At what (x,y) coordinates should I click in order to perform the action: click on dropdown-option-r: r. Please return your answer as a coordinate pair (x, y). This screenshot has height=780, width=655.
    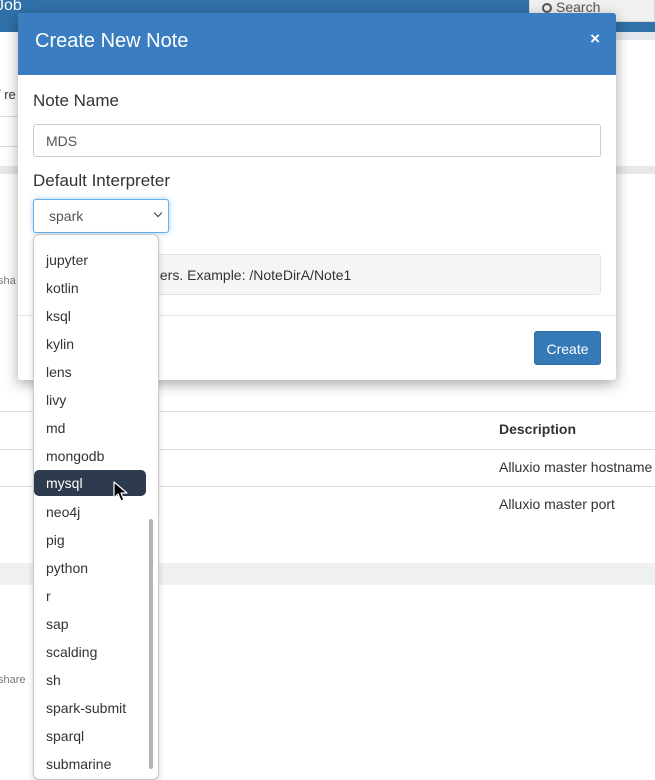
    Looking at the image, I should click on (90, 596).